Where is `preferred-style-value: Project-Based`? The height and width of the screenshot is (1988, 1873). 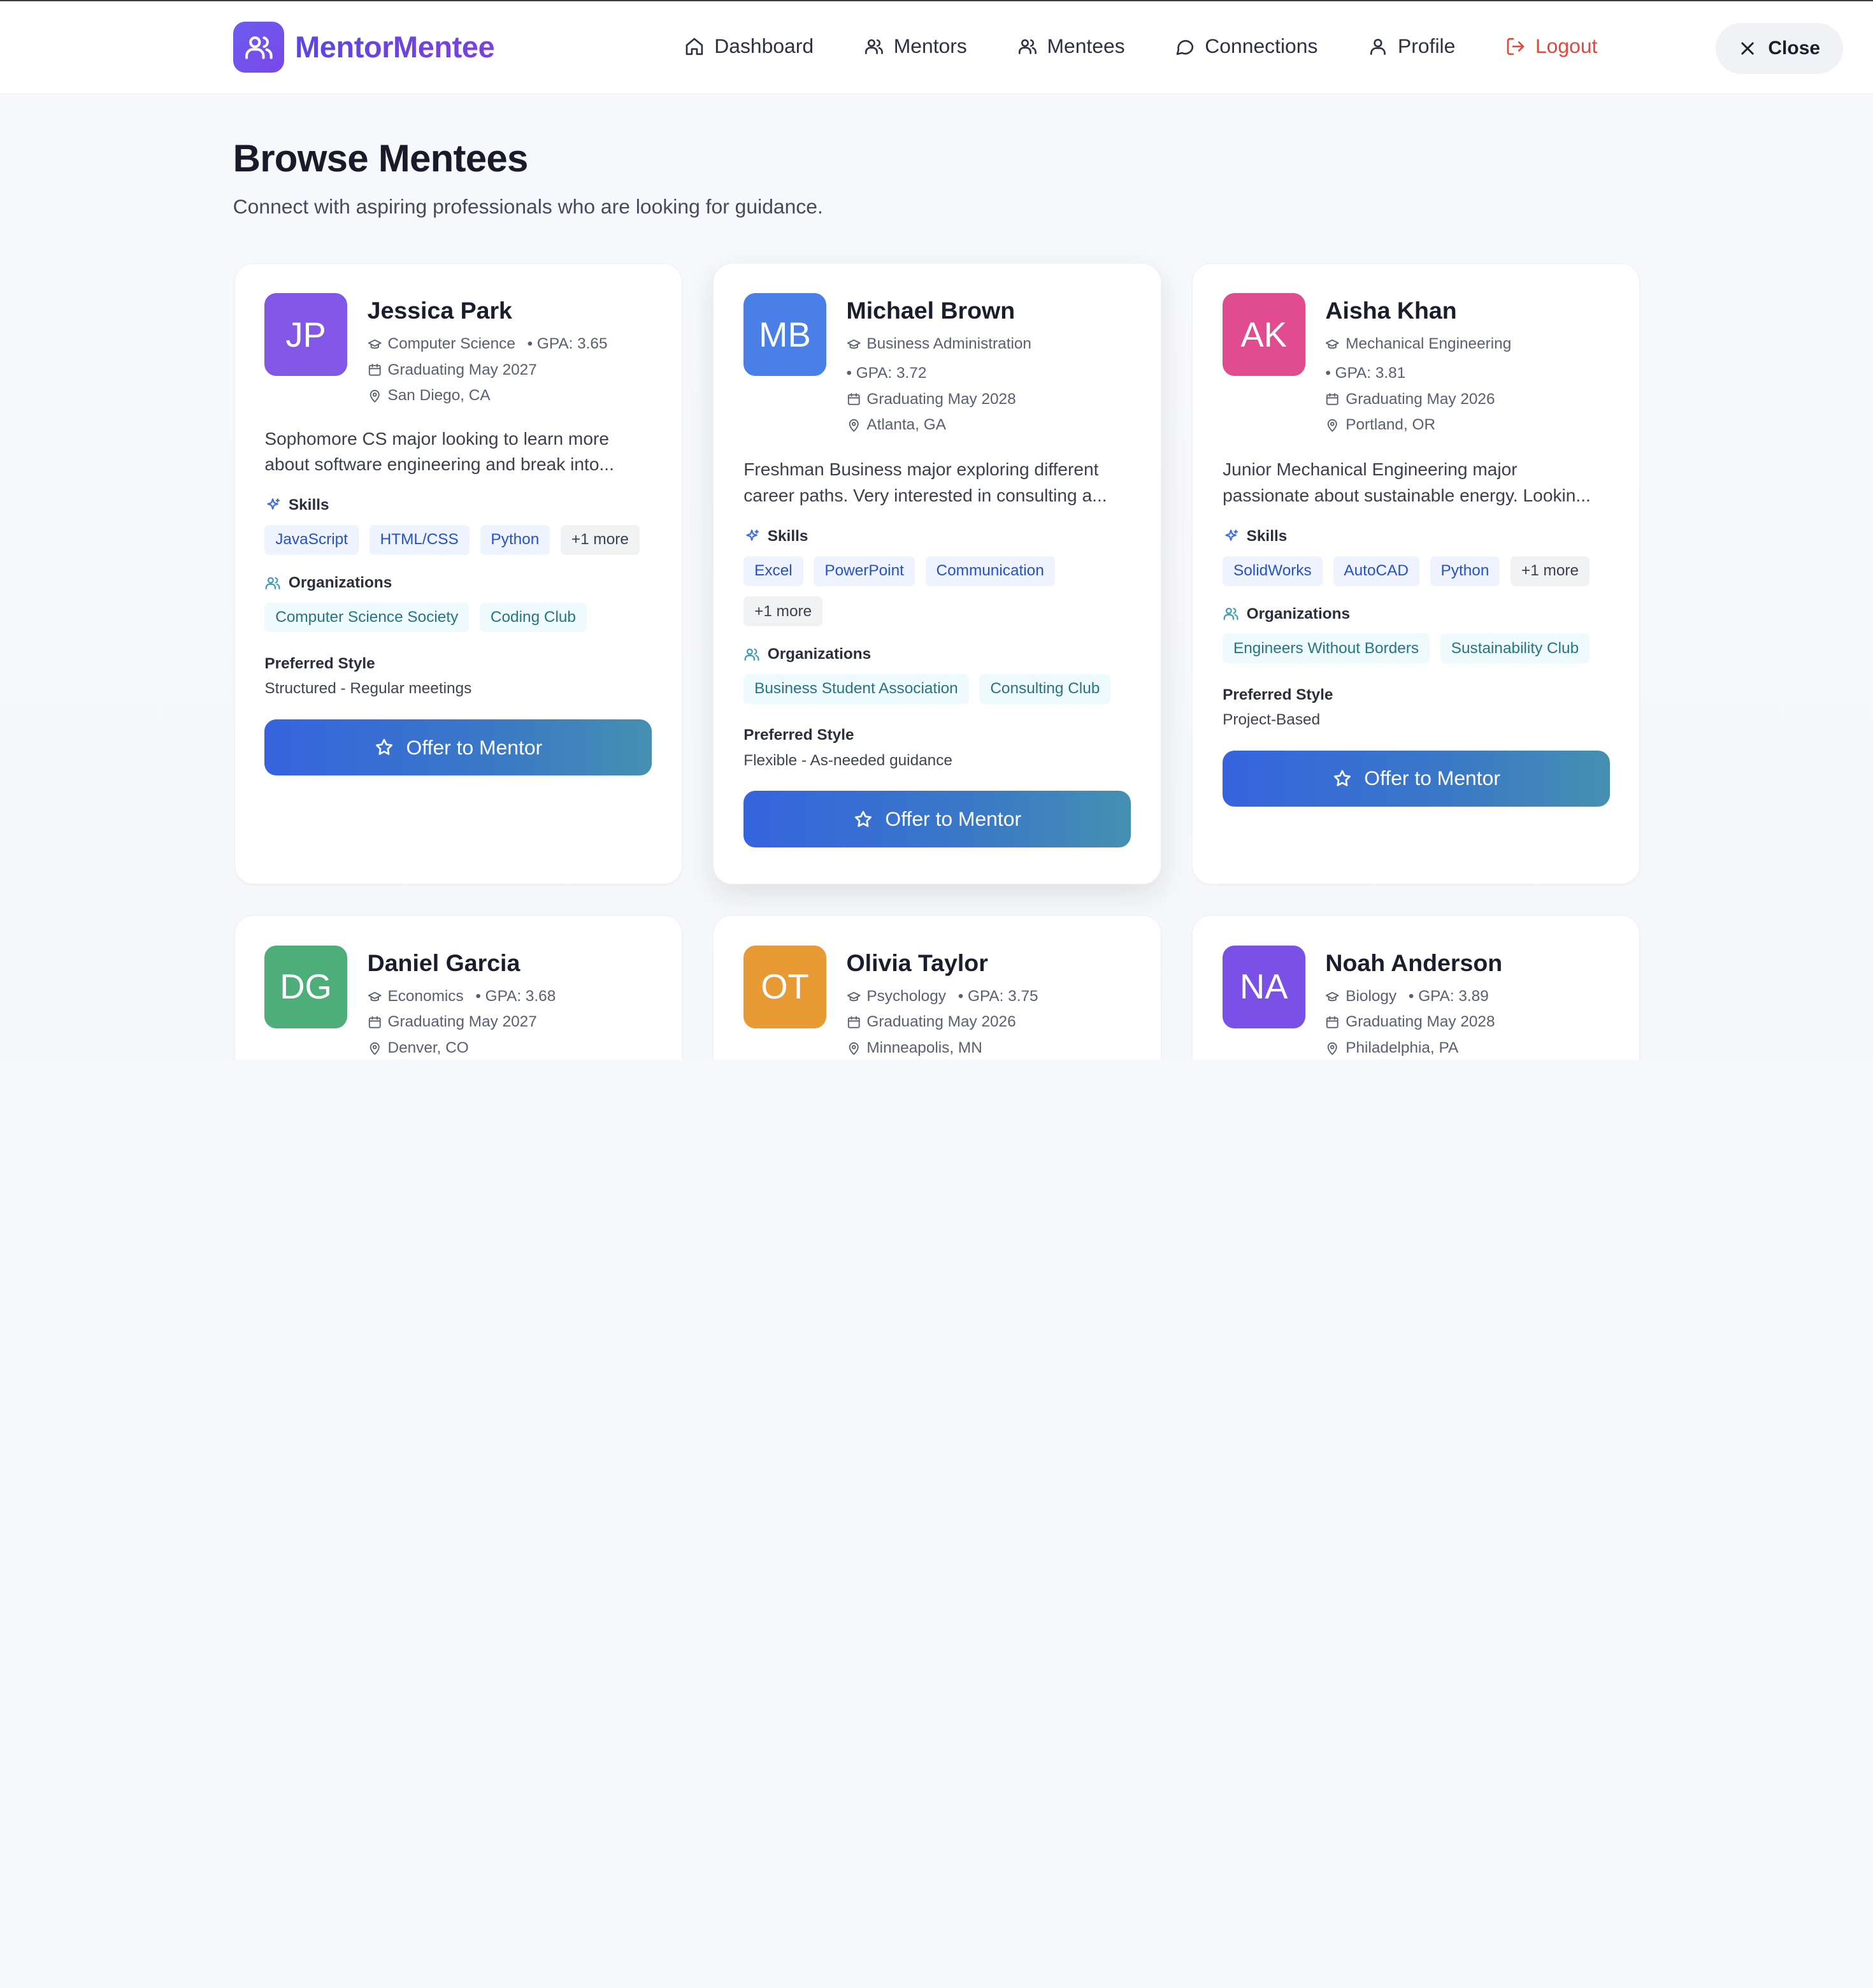 preferred-style-value: Project-Based is located at coordinates (1272, 719).